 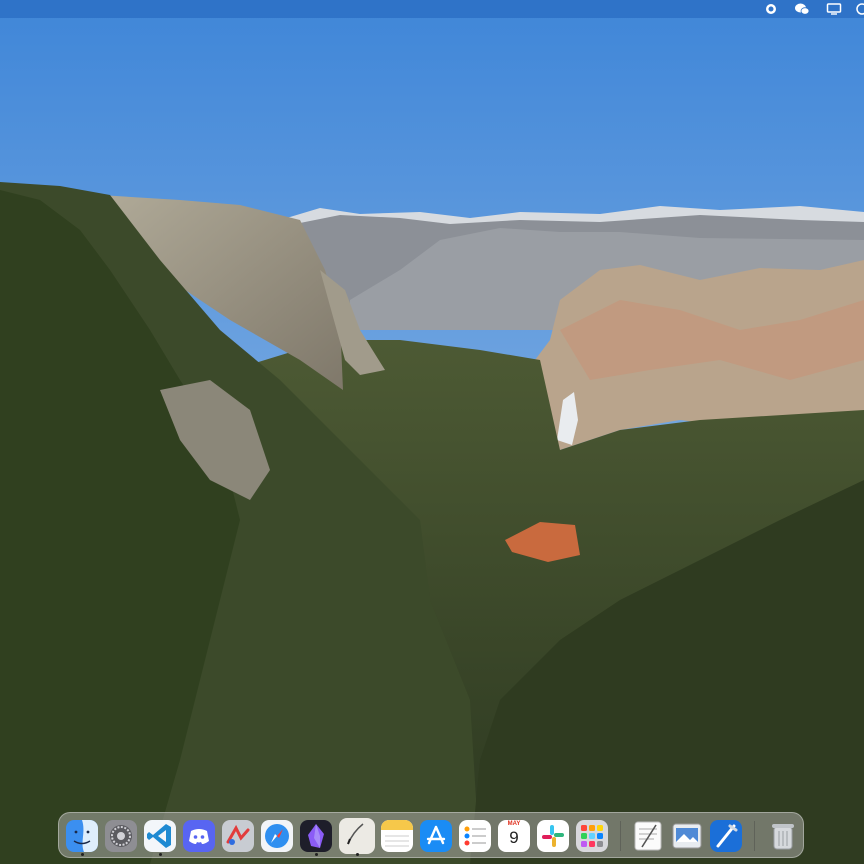 I want to click on discord-icon, so click(x=199, y=836).